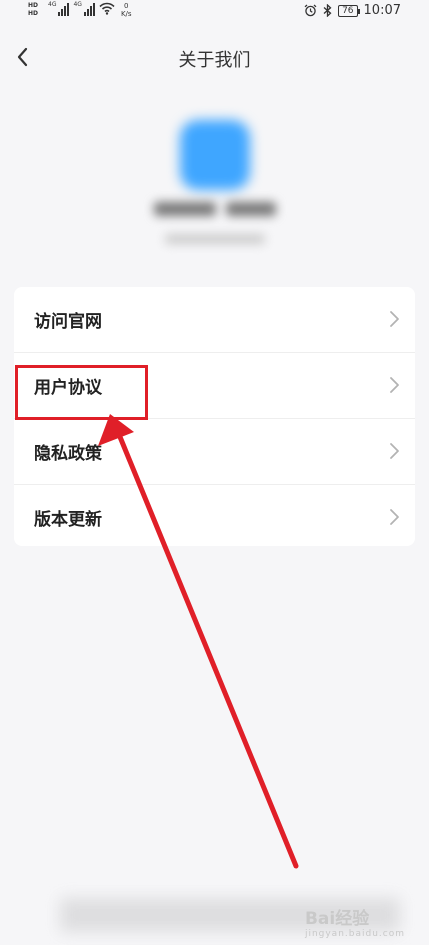  I want to click on watermark-brand-suffix: 经验, so click(352, 919).